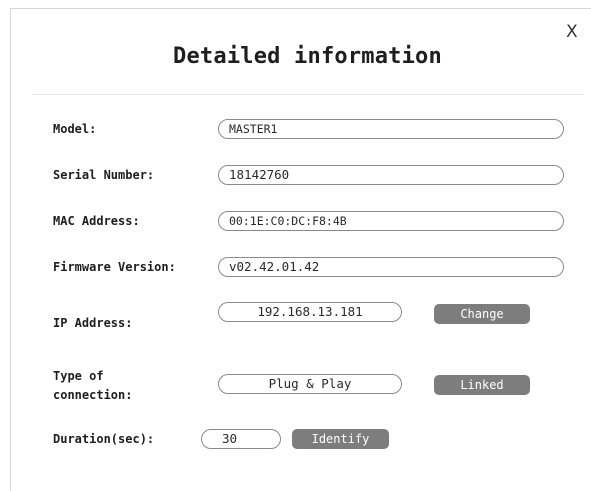 This screenshot has width=591, height=491. I want to click on connection-type-label-line1: Type of, so click(78, 376).